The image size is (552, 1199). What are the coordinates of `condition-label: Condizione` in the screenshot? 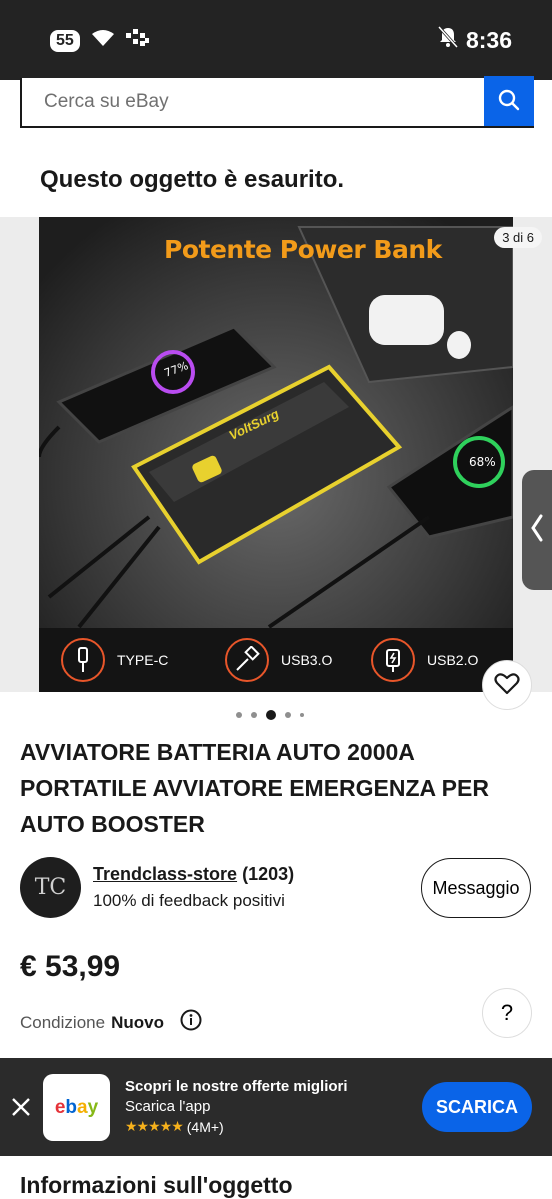 It's located at (63, 1022).